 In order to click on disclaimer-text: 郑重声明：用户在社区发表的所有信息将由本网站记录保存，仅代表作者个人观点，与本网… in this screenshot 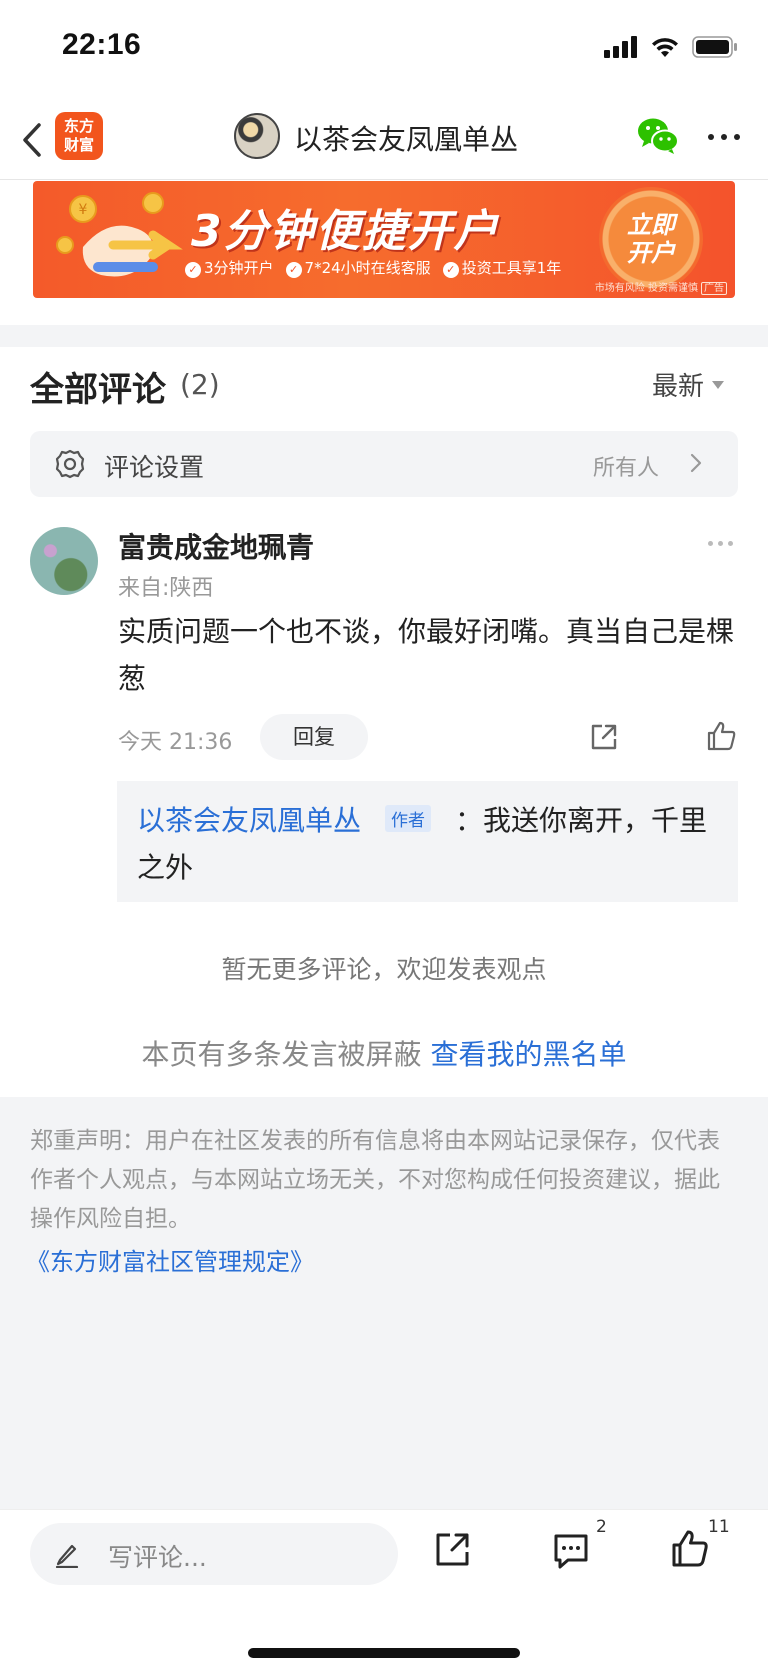, I will do `click(375, 1180)`.